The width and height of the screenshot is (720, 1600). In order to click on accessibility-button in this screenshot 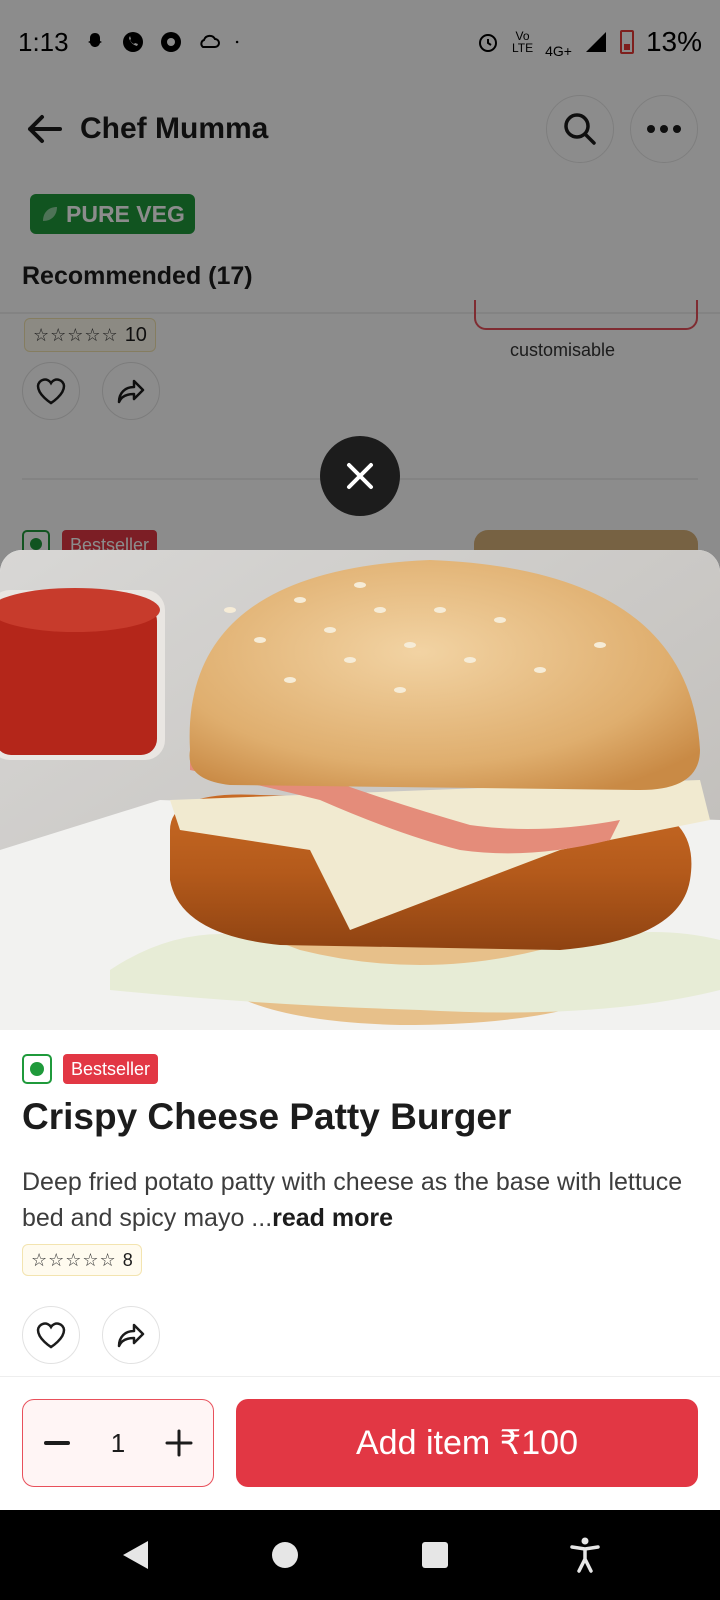, I will do `click(585, 1555)`.